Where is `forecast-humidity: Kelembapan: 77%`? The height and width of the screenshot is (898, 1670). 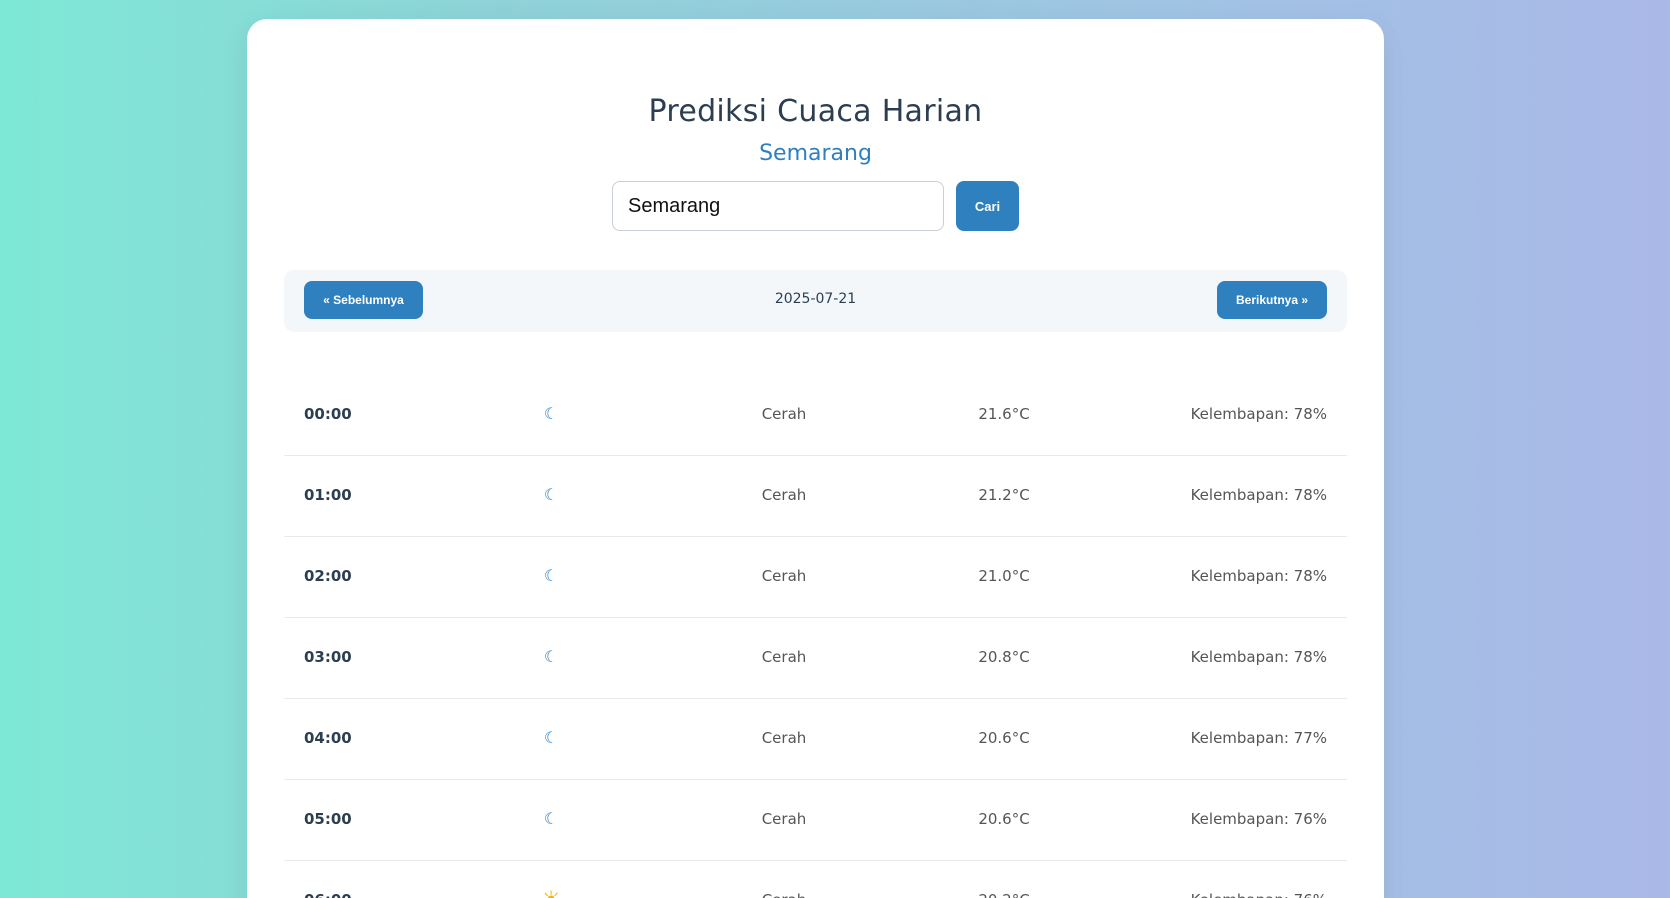
forecast-humidity: Kelembapan: 77% is located at coordinates (1258, 738).